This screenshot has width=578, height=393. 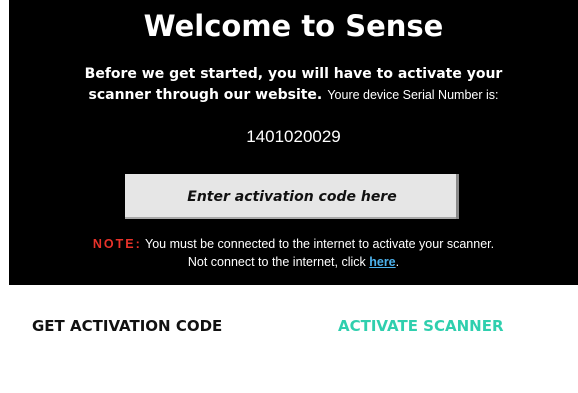 I want to click on action-bar: GET ACTIVATION CODE ACTIVATE SCANNER, so click(x=289, y=332).